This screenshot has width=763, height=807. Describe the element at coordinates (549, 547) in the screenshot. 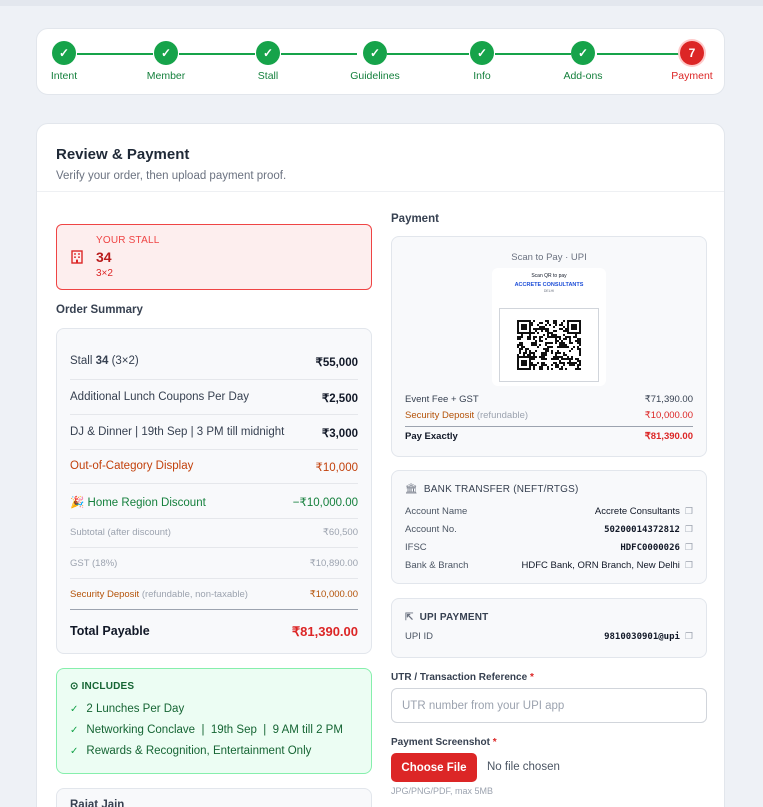

I see `bank-row-ifsc: IFSC HDFC0000026 ❐` at that location.